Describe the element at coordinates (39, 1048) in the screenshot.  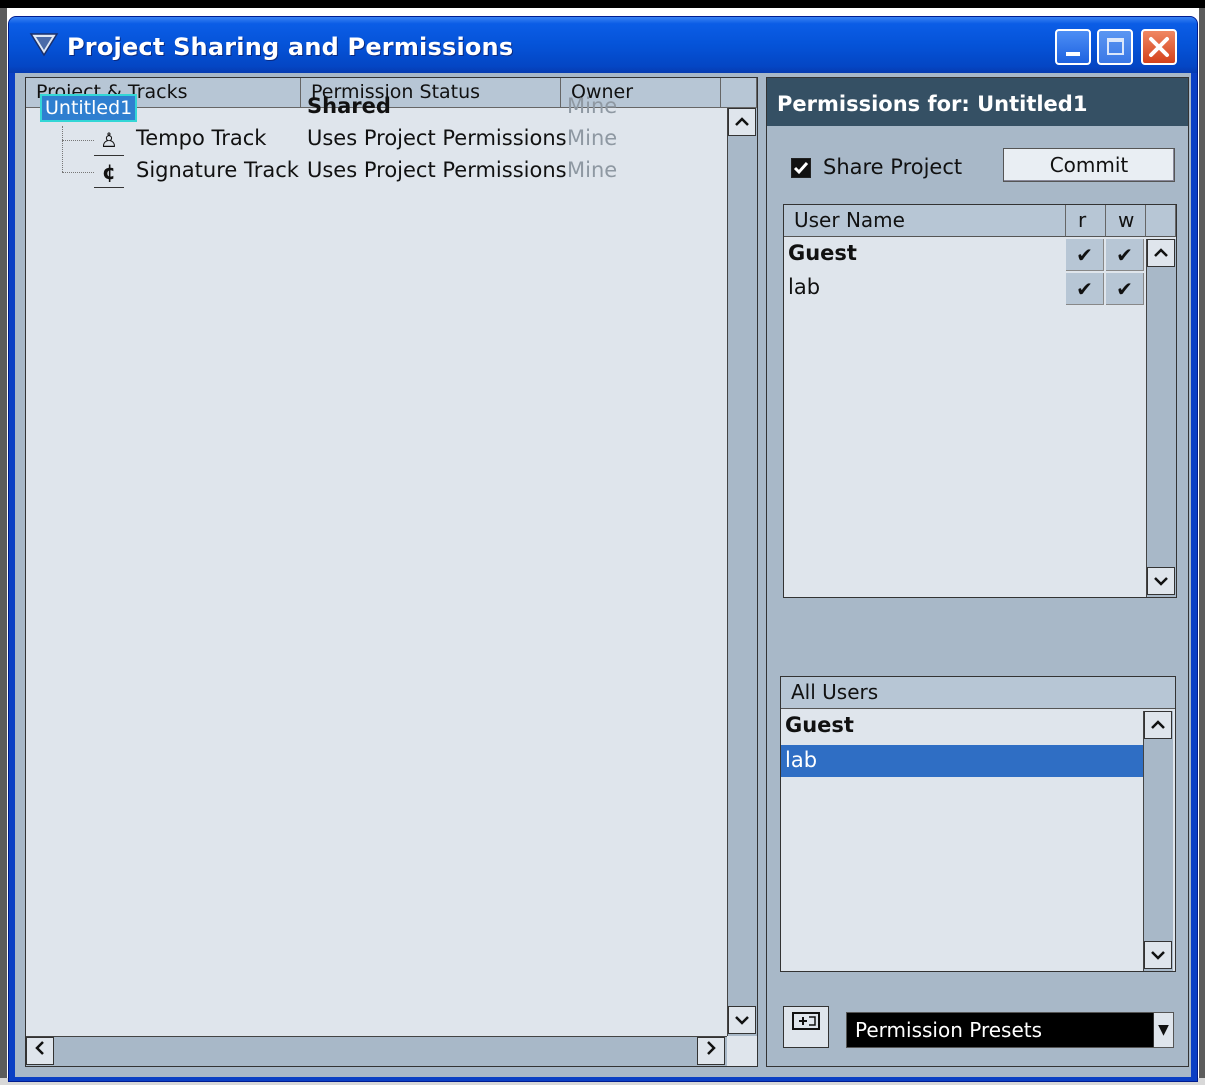
I see `chevron-left-icon` at that location.